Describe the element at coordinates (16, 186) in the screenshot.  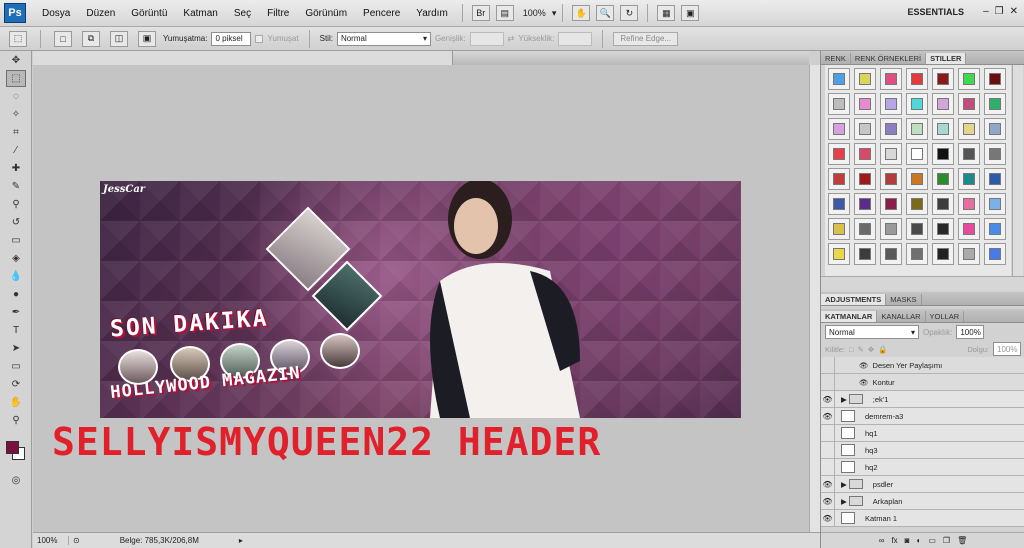
I see `brush-tool-icon: ✎` at that location.